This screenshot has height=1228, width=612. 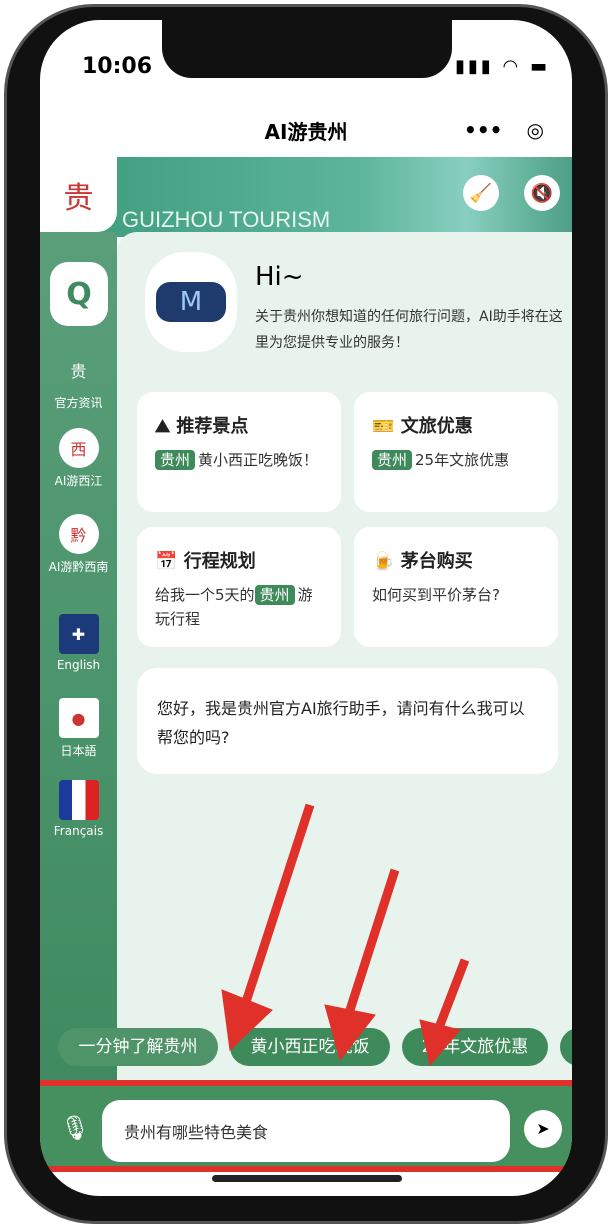 I want to click on arrow-3-head, so click(x=440, y=1043).